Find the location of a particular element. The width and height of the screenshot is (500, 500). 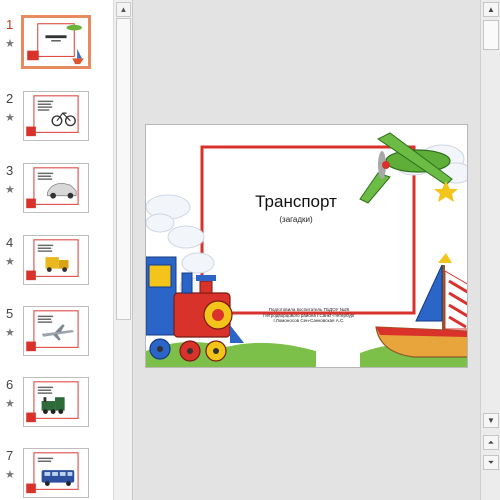

thumbnail-slide-4: 4 ★ is located at coordinates (56, 265).